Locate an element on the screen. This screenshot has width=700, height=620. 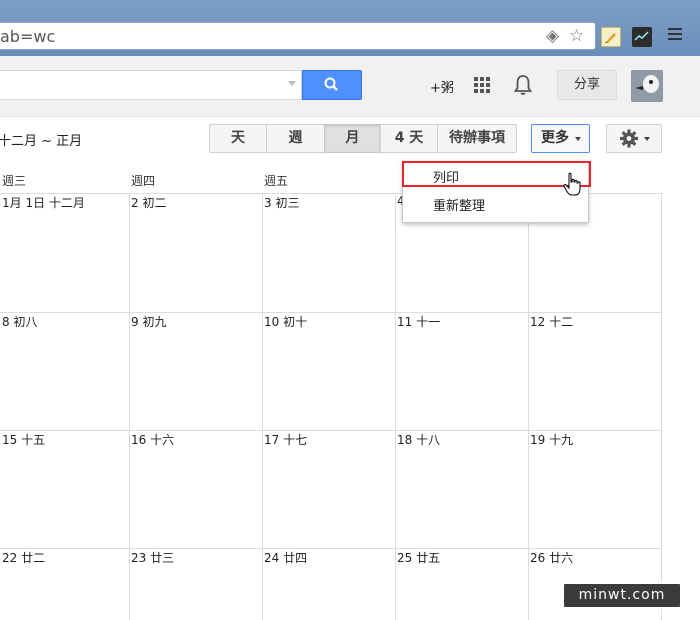
view-agenda-button: 待辦事項 is located at coordinates (477, 138).